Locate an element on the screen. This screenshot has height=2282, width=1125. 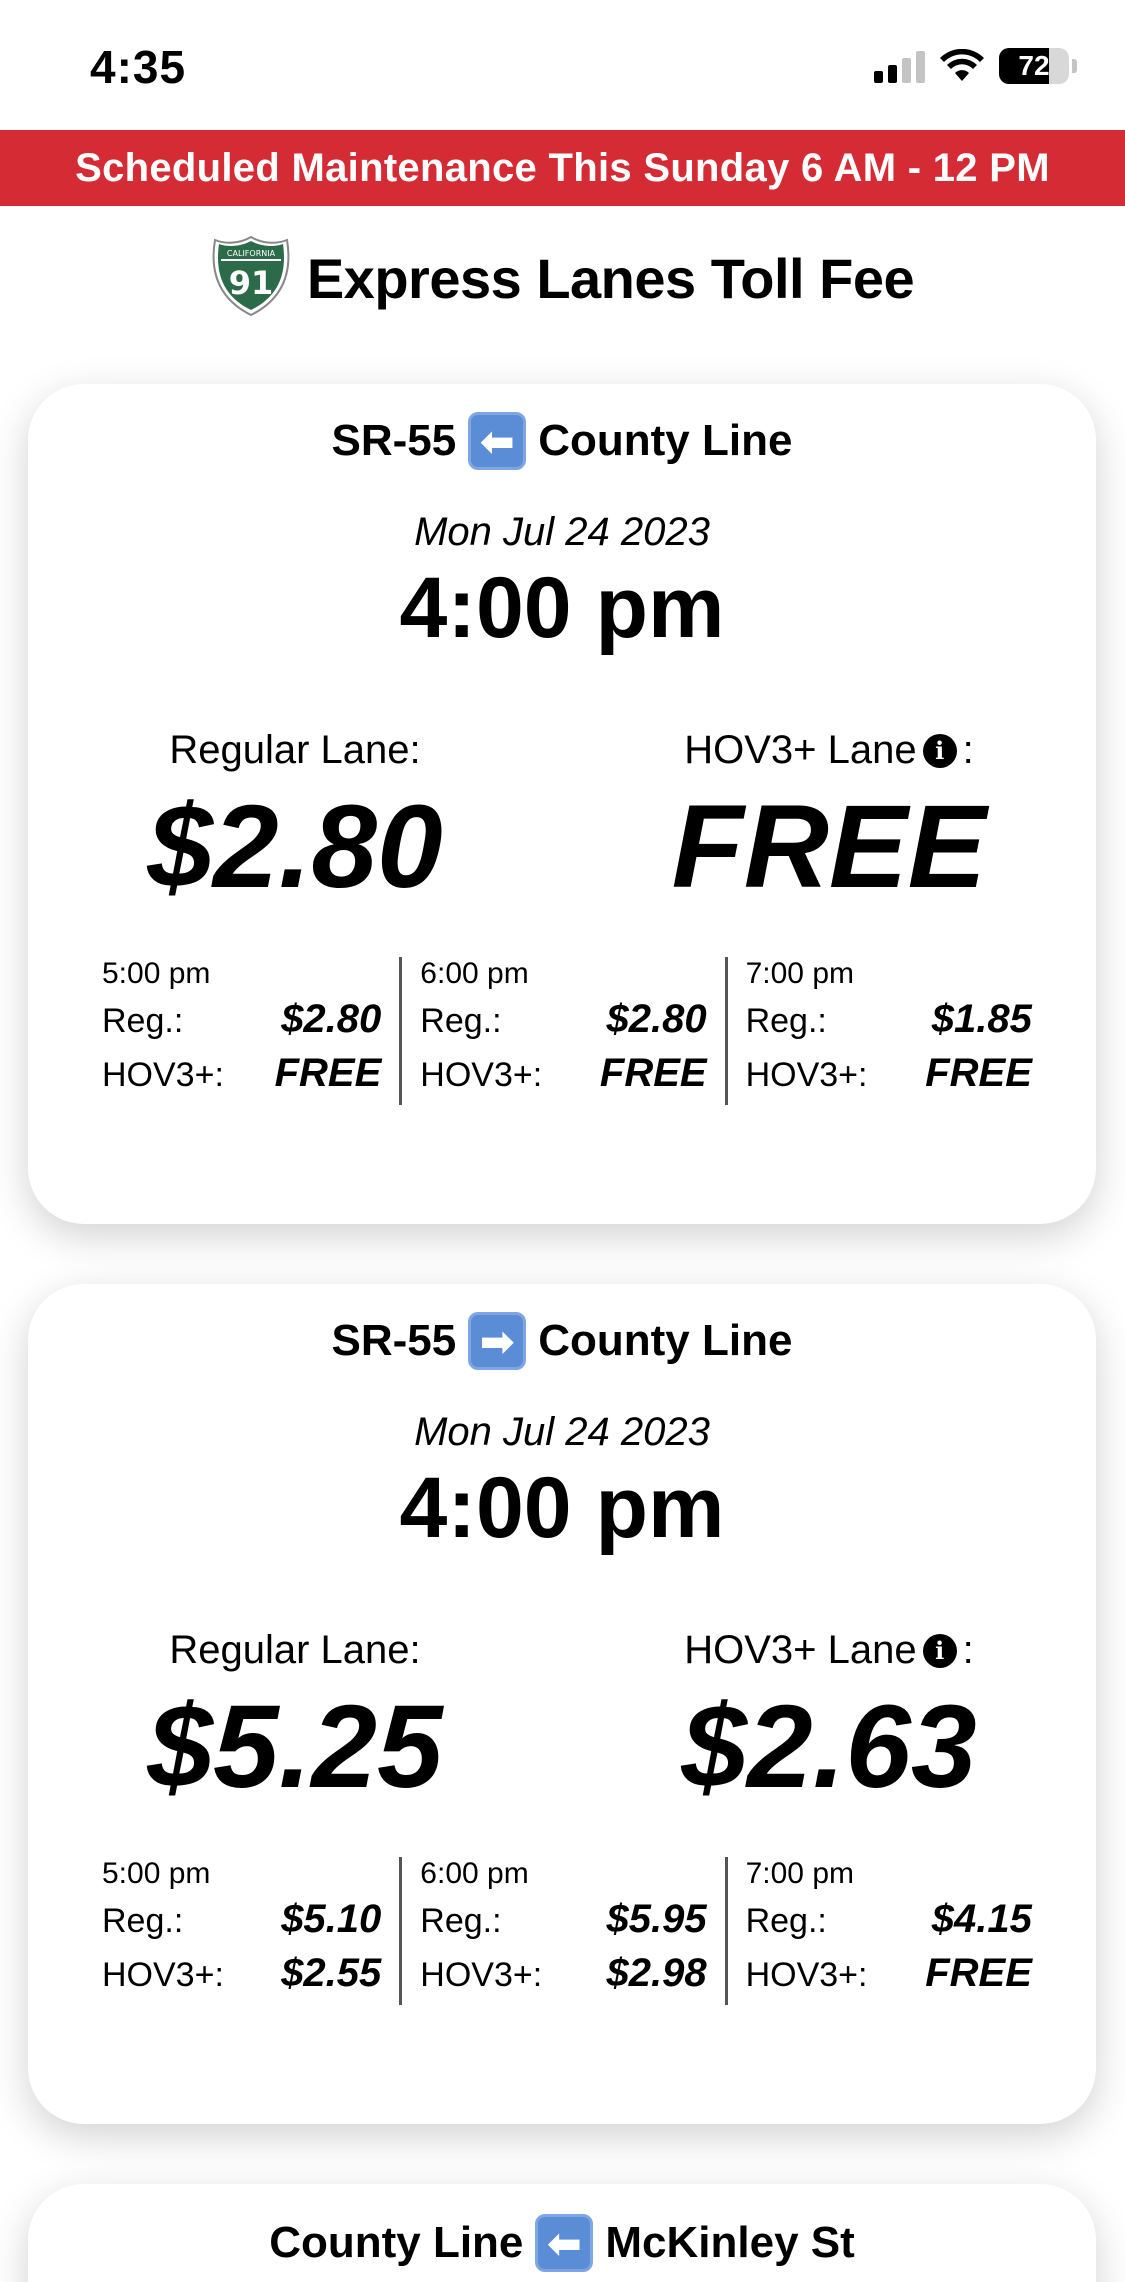
route-to: McKinley St is located at coordinates (730, 2242).